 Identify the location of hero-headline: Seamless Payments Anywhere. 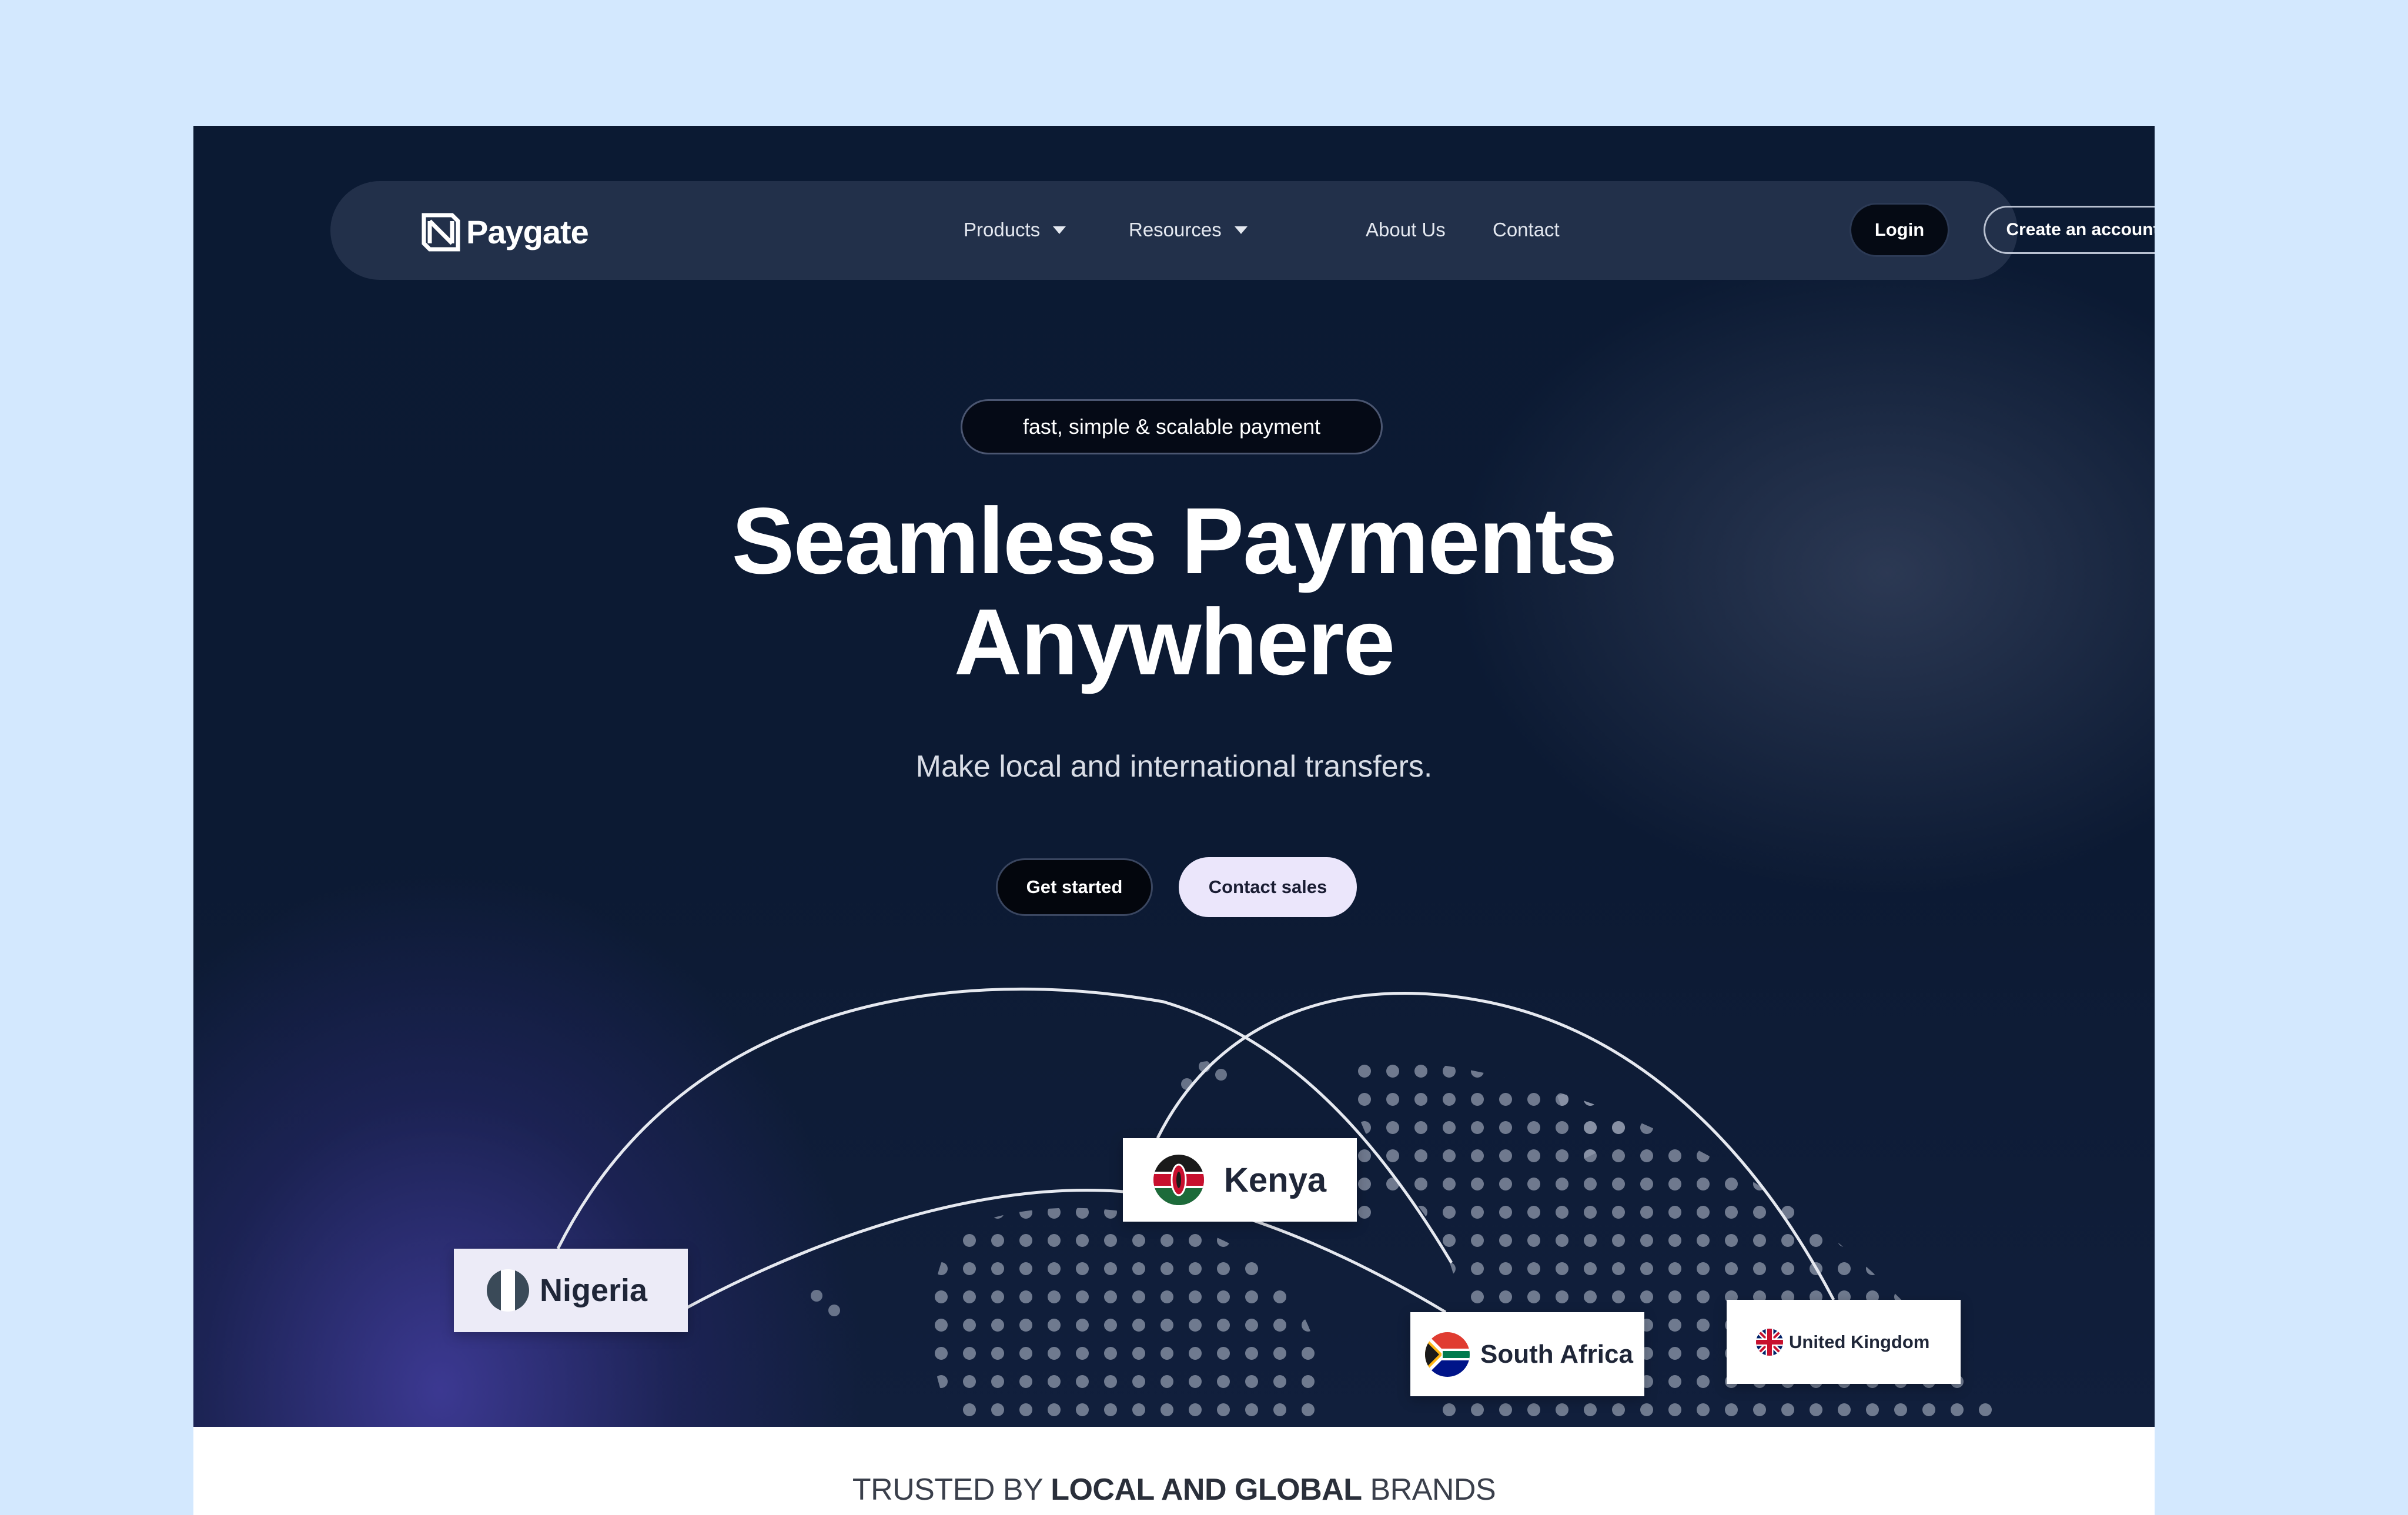
(1174, 591).